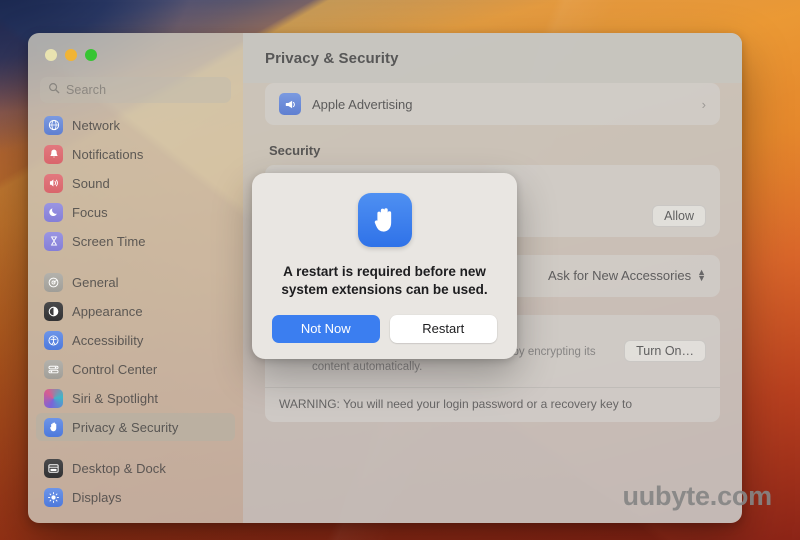  Describe the element at coordinates (701, 274) in the screenshot. I see `chevron-updown-icon: ▲ ▼` at that location.